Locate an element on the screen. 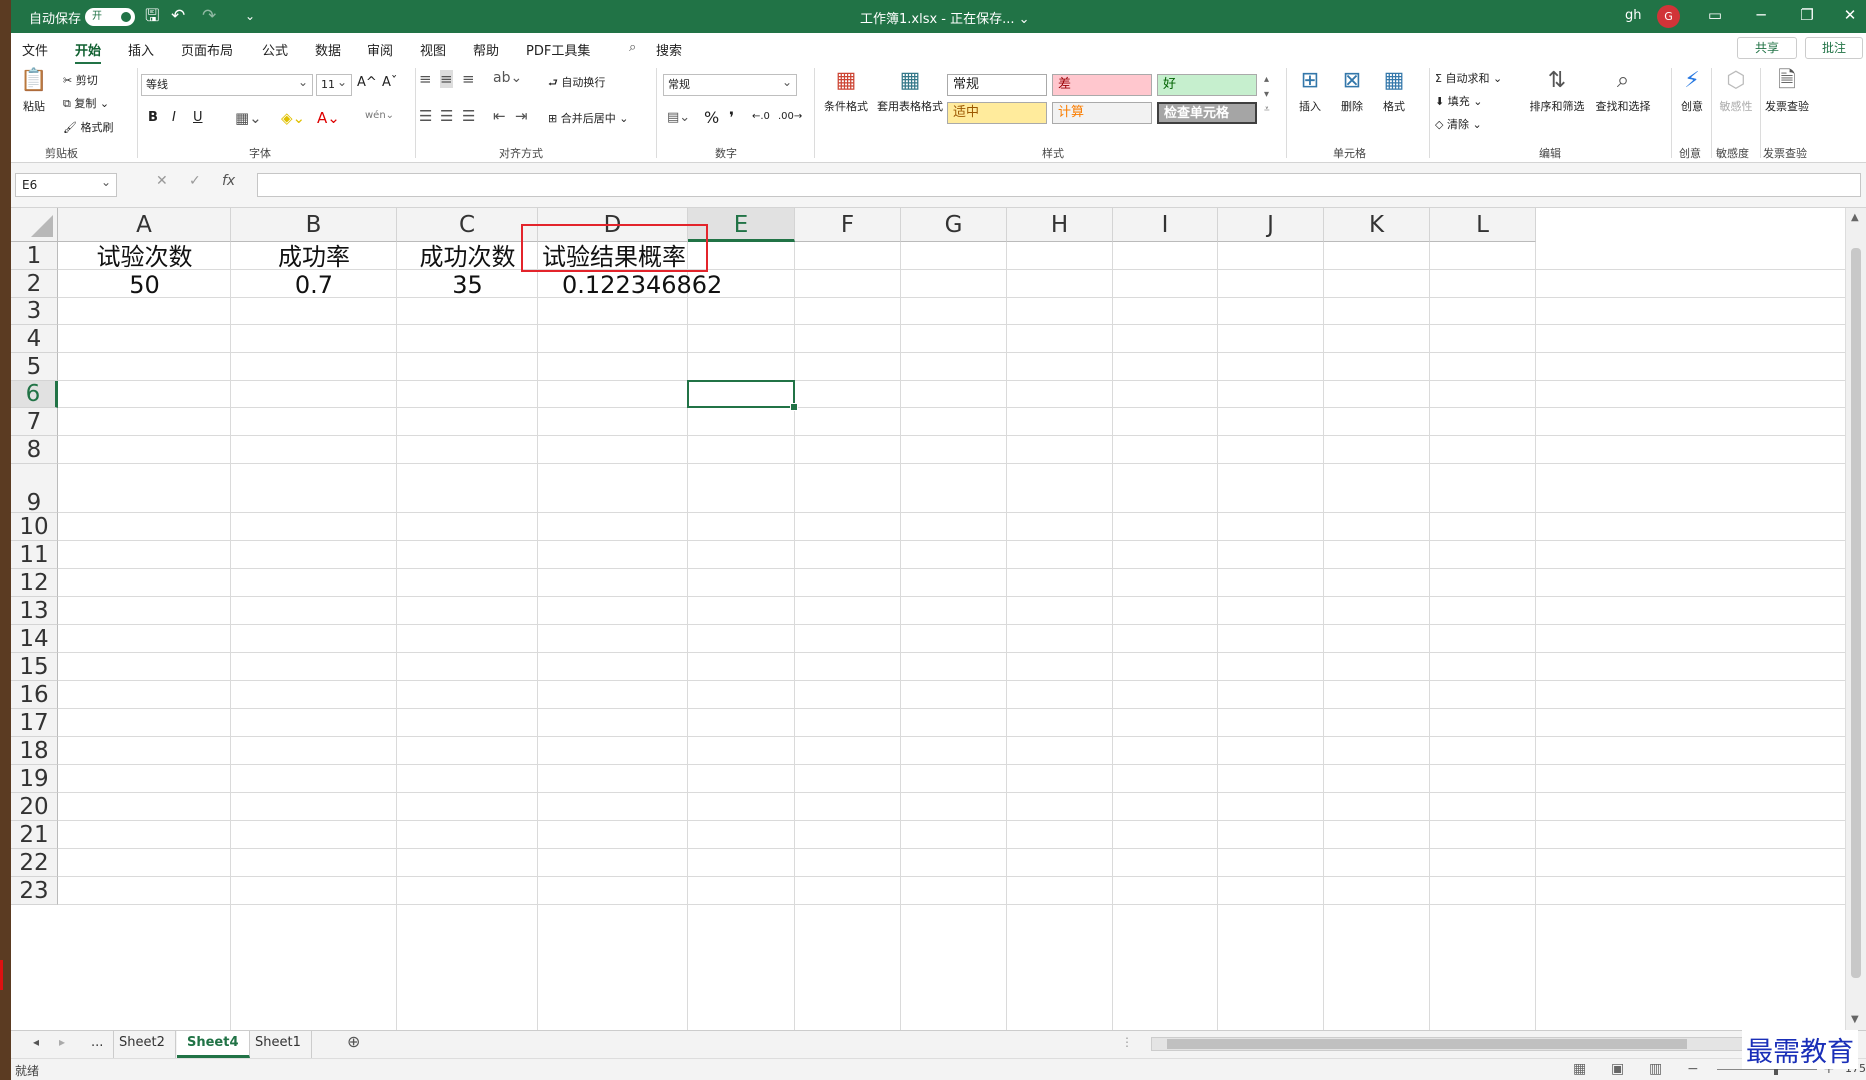 The width and height of the screenshot is (1866, 1080). row-header-22: 22 is located at coordinates (34, 863).